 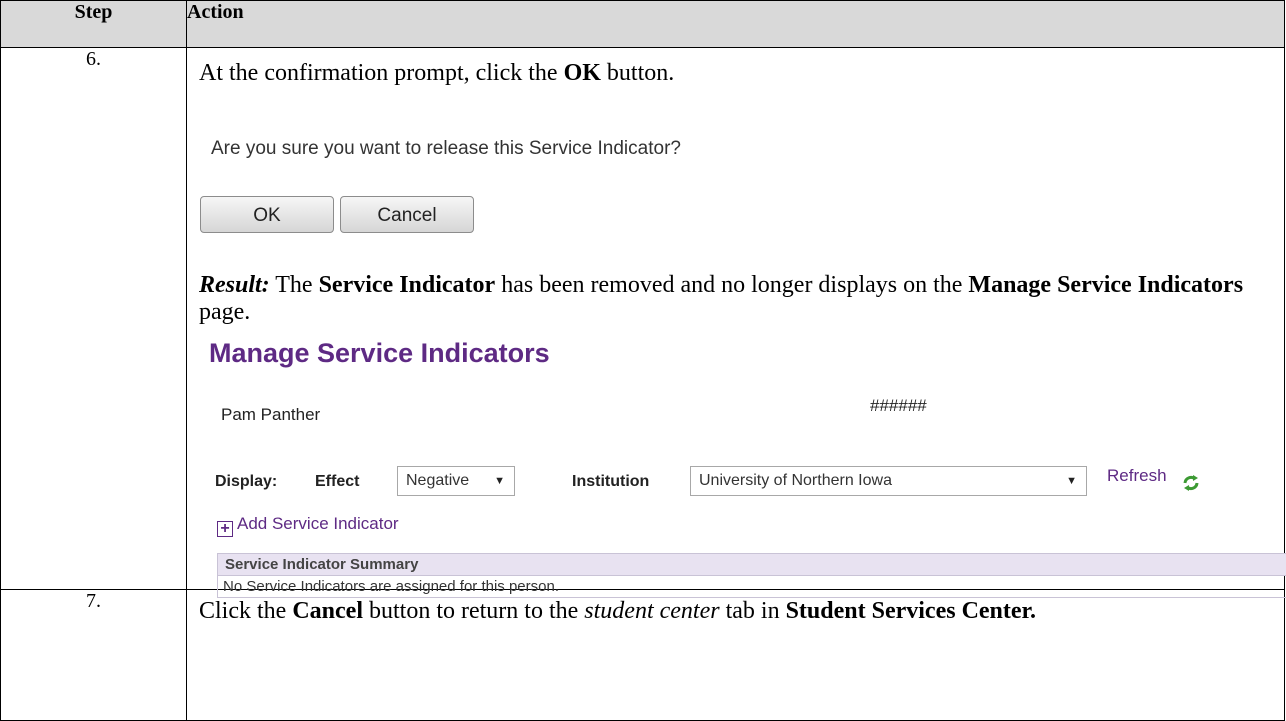 I want to click on display-label: Display:, so click(x=246, y=481).